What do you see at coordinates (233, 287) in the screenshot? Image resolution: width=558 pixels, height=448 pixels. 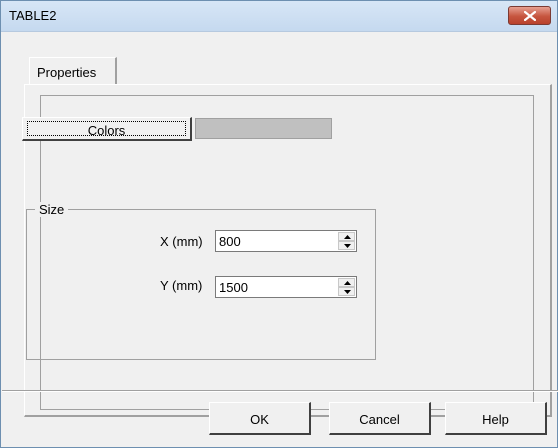 I see `y-mm-value: 1500` at bounding box center [233, 287].